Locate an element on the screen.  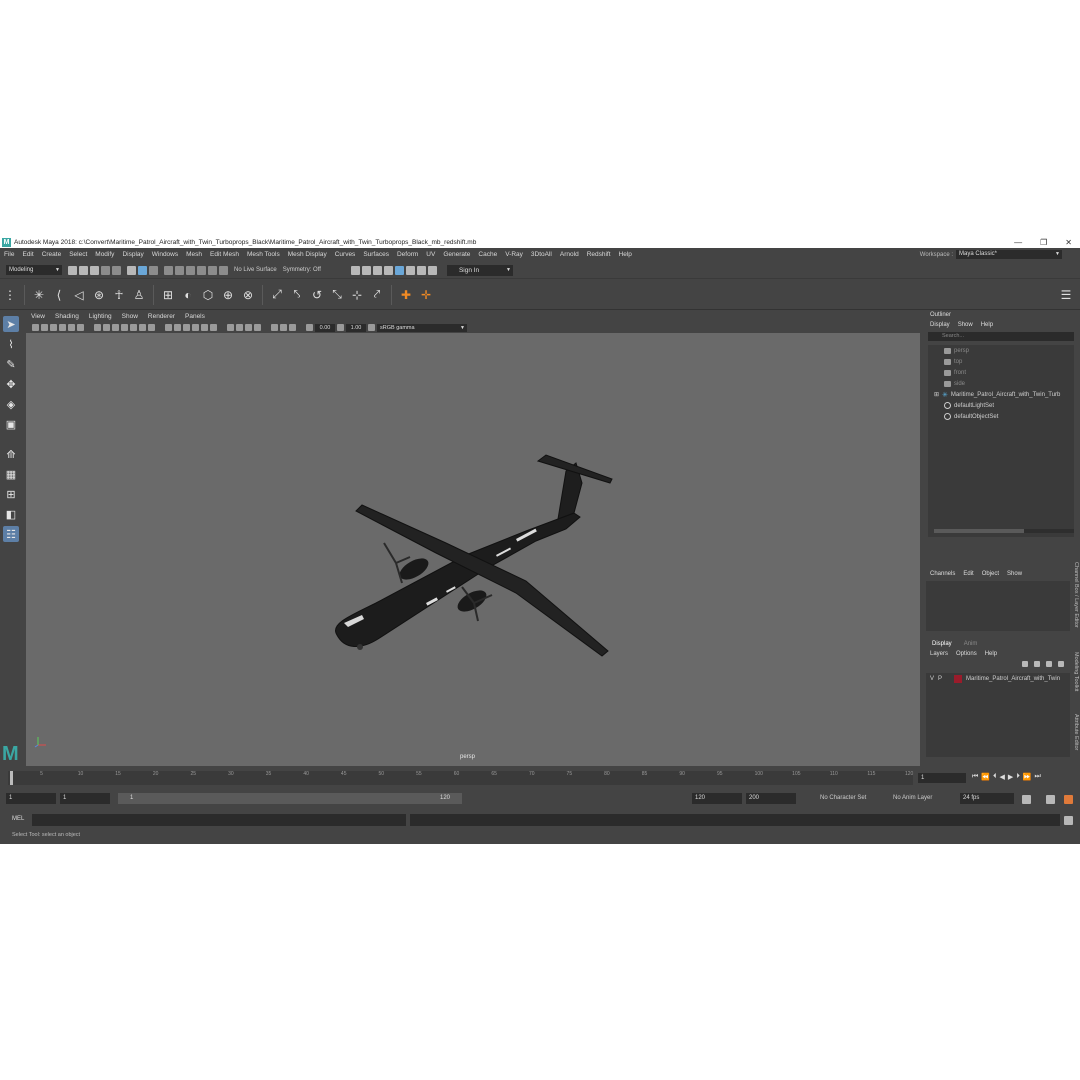
side-tab-attribute-editor: Attribute Editor is located at coordinates (1076, 732).